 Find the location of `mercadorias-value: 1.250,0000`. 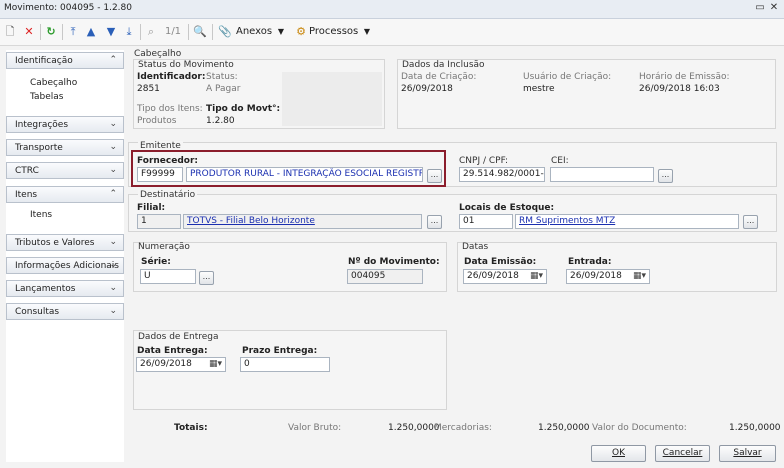

mercadorias-value: 1.250,0000 is located at coordinates (564, 428).